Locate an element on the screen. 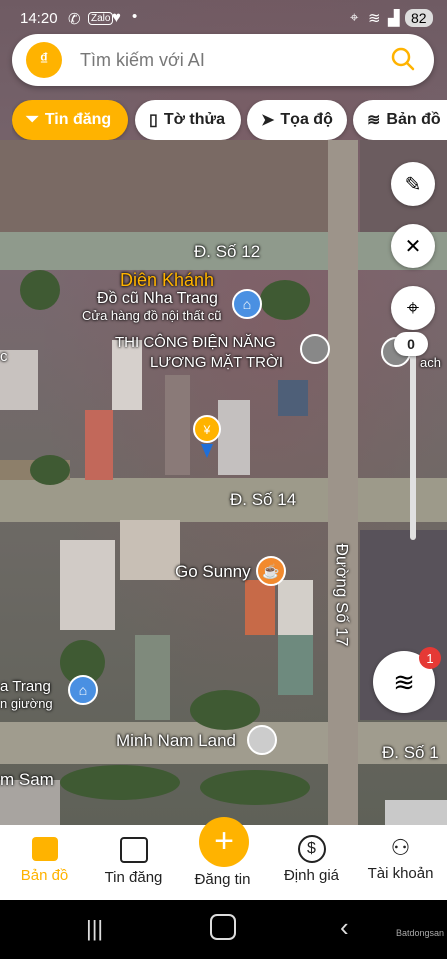  listing-marker-icon: ¥ is located at coordinates (207, 437).